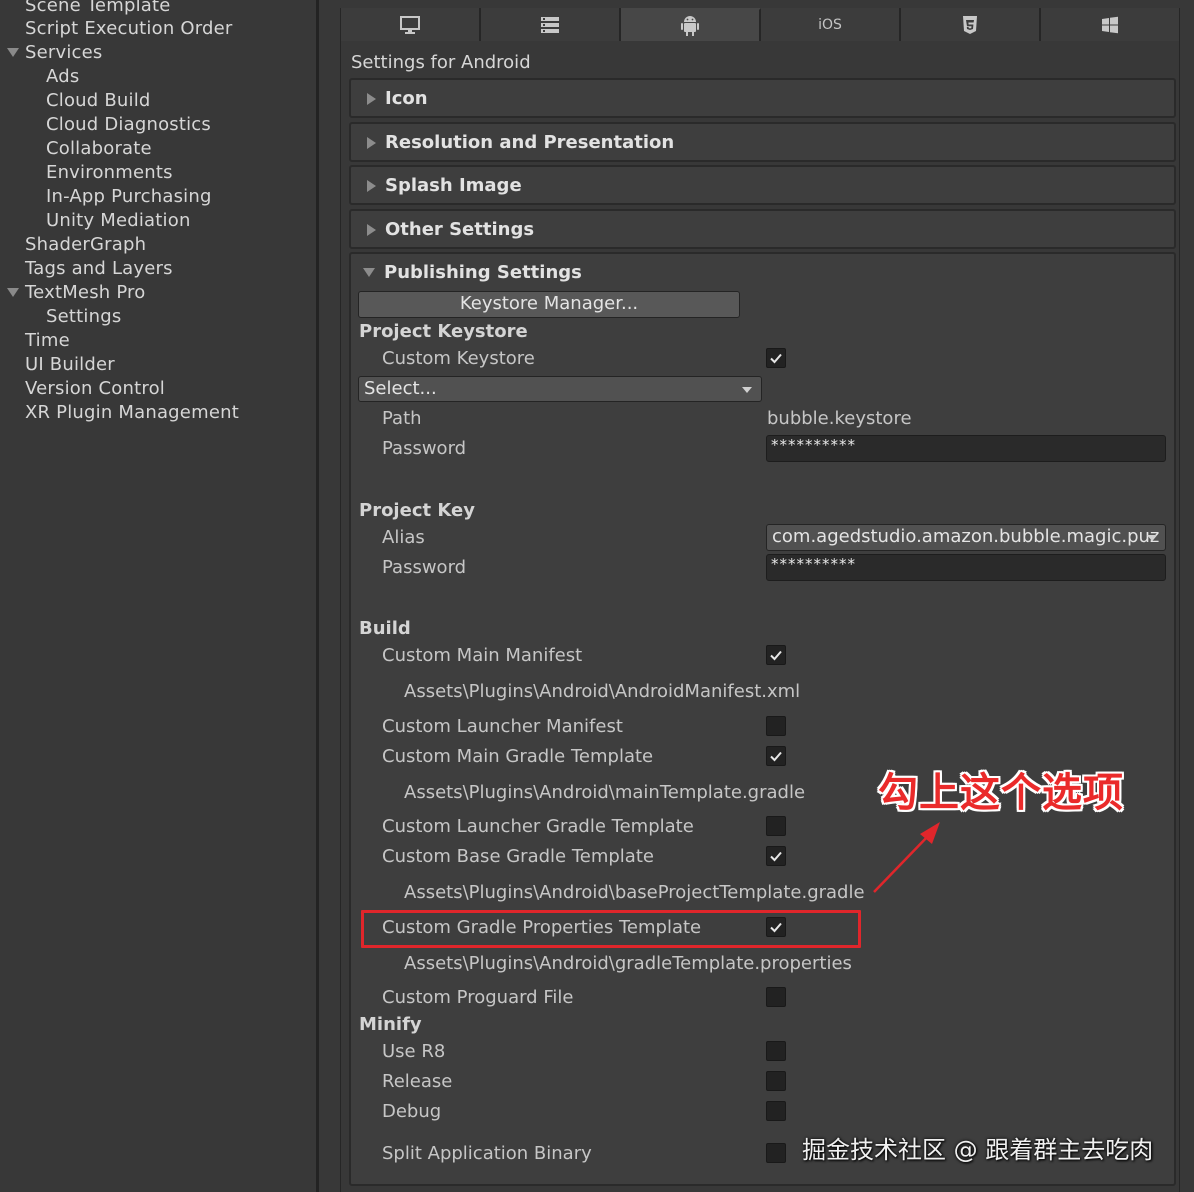 Image resolution: width=1194 pixels, height=1192 pixels. Describe the element at coordinates (128, 125) in the screenshot. I see `sidebar-item-cloud-diagnostics: Cloud Diagnostics` at that location.